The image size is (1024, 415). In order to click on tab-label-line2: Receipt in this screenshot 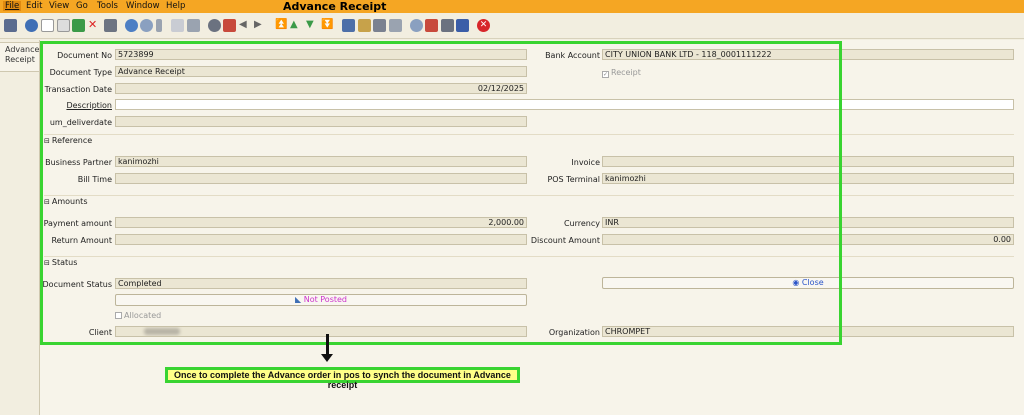, I will do `click(20, 59)`.